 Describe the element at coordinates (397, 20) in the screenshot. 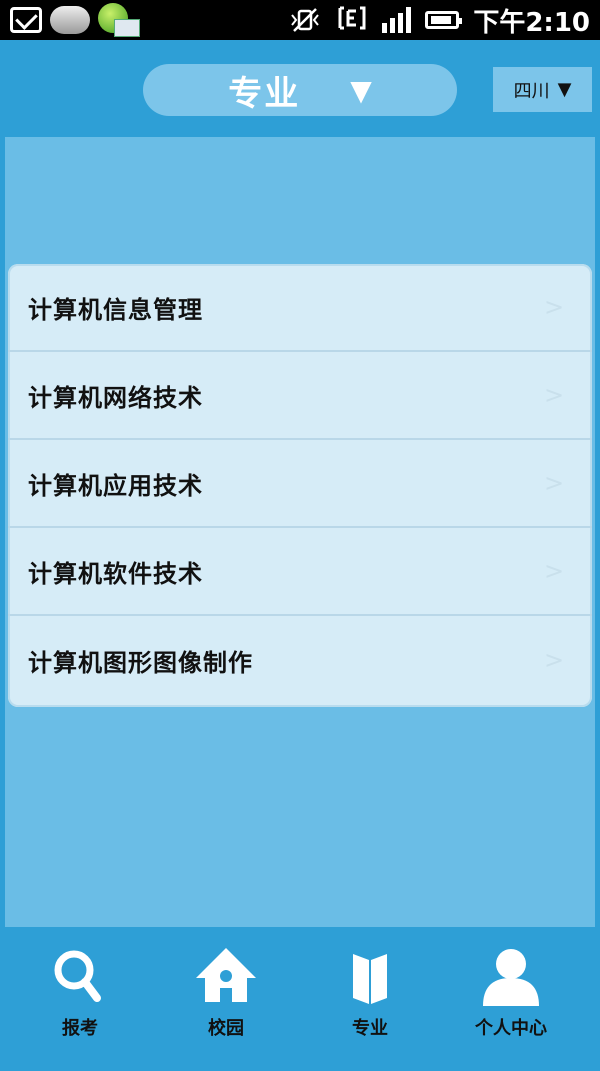

I see `signal-icon` at that location.